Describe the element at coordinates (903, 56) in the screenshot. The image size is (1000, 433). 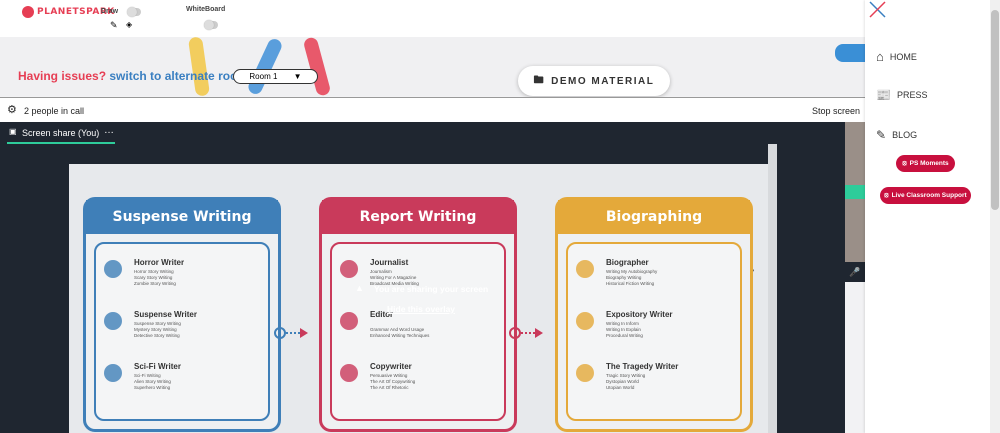
I see `sidebar-home-label: HOME` at that location.